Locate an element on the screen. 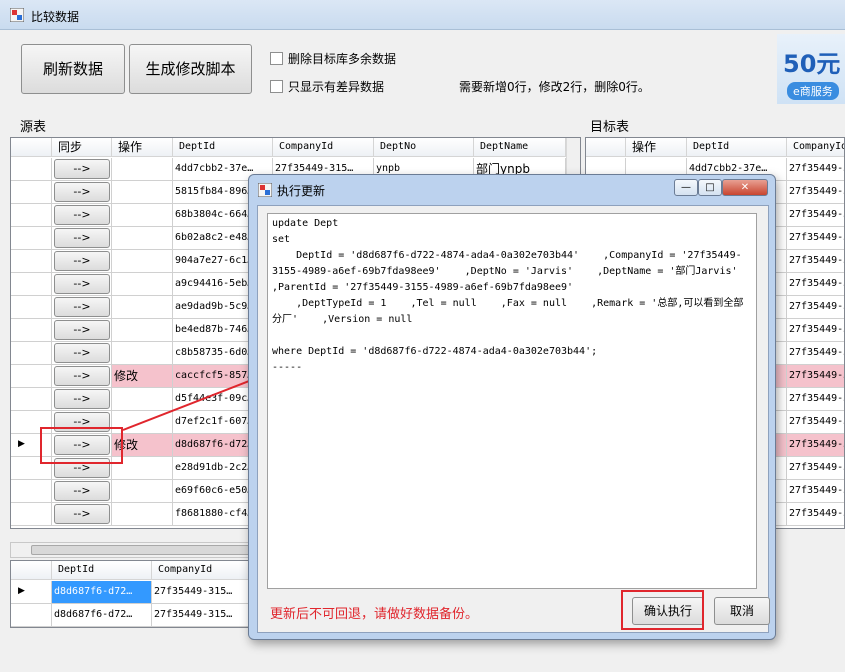 This screenshot has height=672, width=845. highlight-box-confirm-button is located at coordinates (662, 610).